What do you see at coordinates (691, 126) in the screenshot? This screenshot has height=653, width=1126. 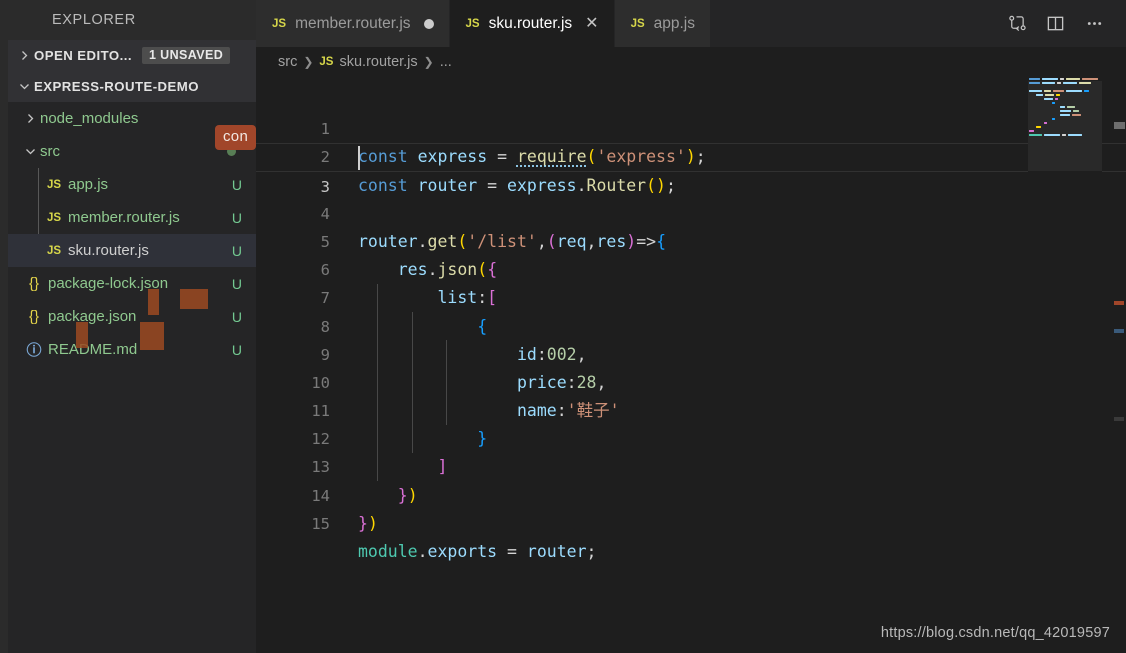 I see `code-line: 1 const express = require('express');` at bounding box center [691, 126].